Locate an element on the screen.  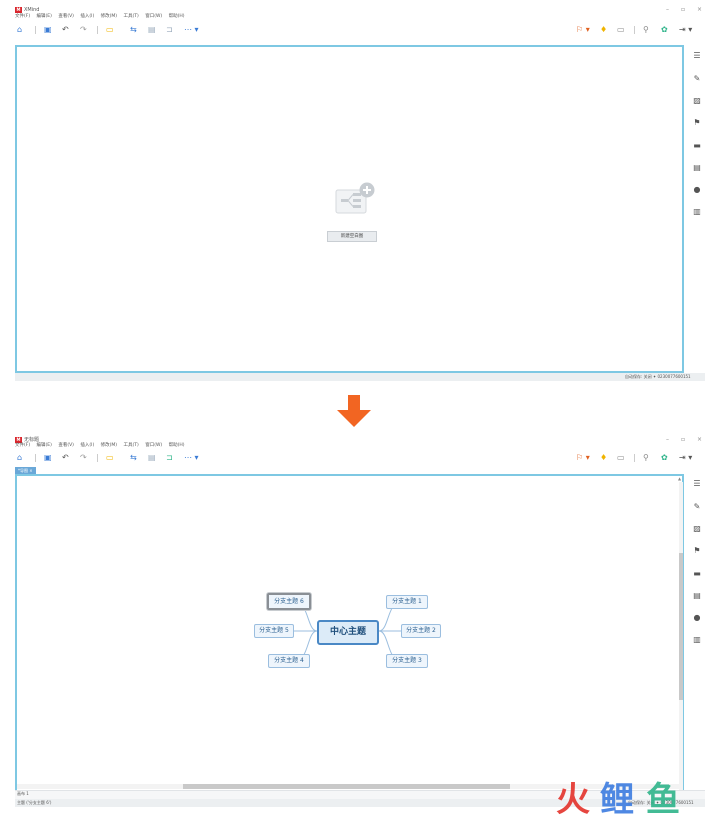
search-icon-2: ⚲ is located at coordinates (646, 458).